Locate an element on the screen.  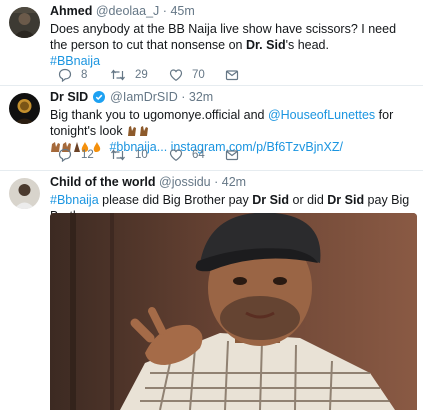
display-name: Child of the world is located at coordinates (103, 182).